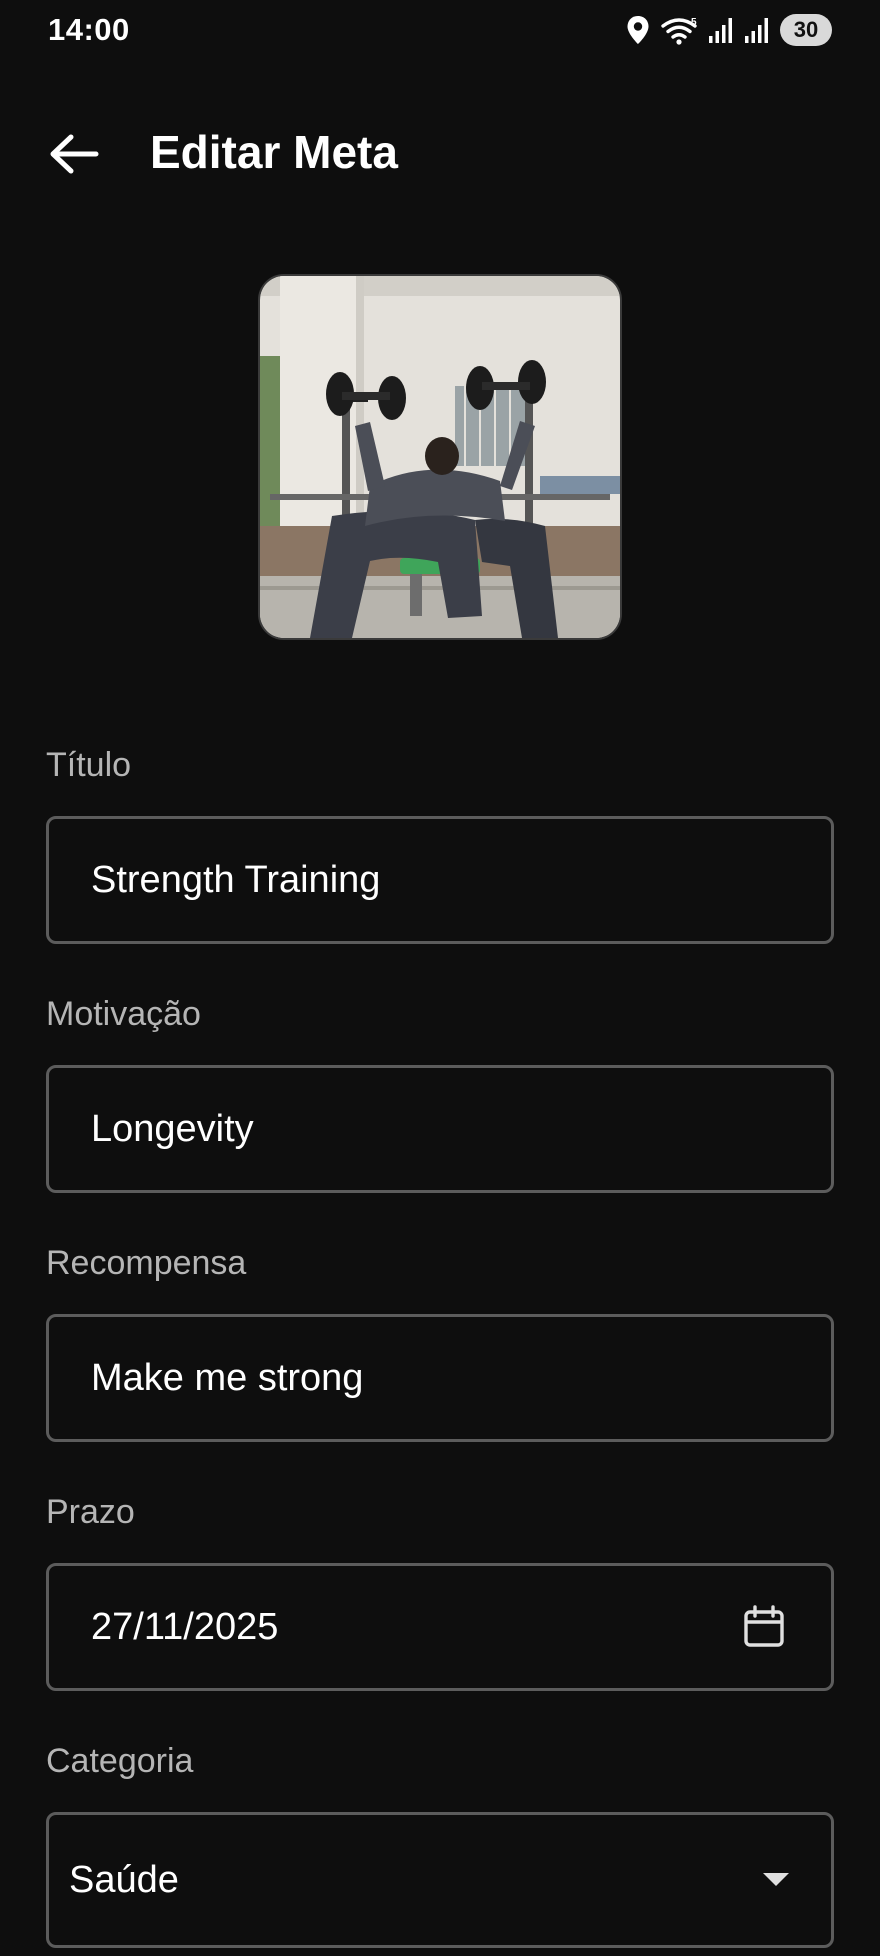 The width and height of the screenshot is (880, 1956). Describe the element at coordinates (806, 30) in the screenshot. I see `battery-indicator: 30` at that location.